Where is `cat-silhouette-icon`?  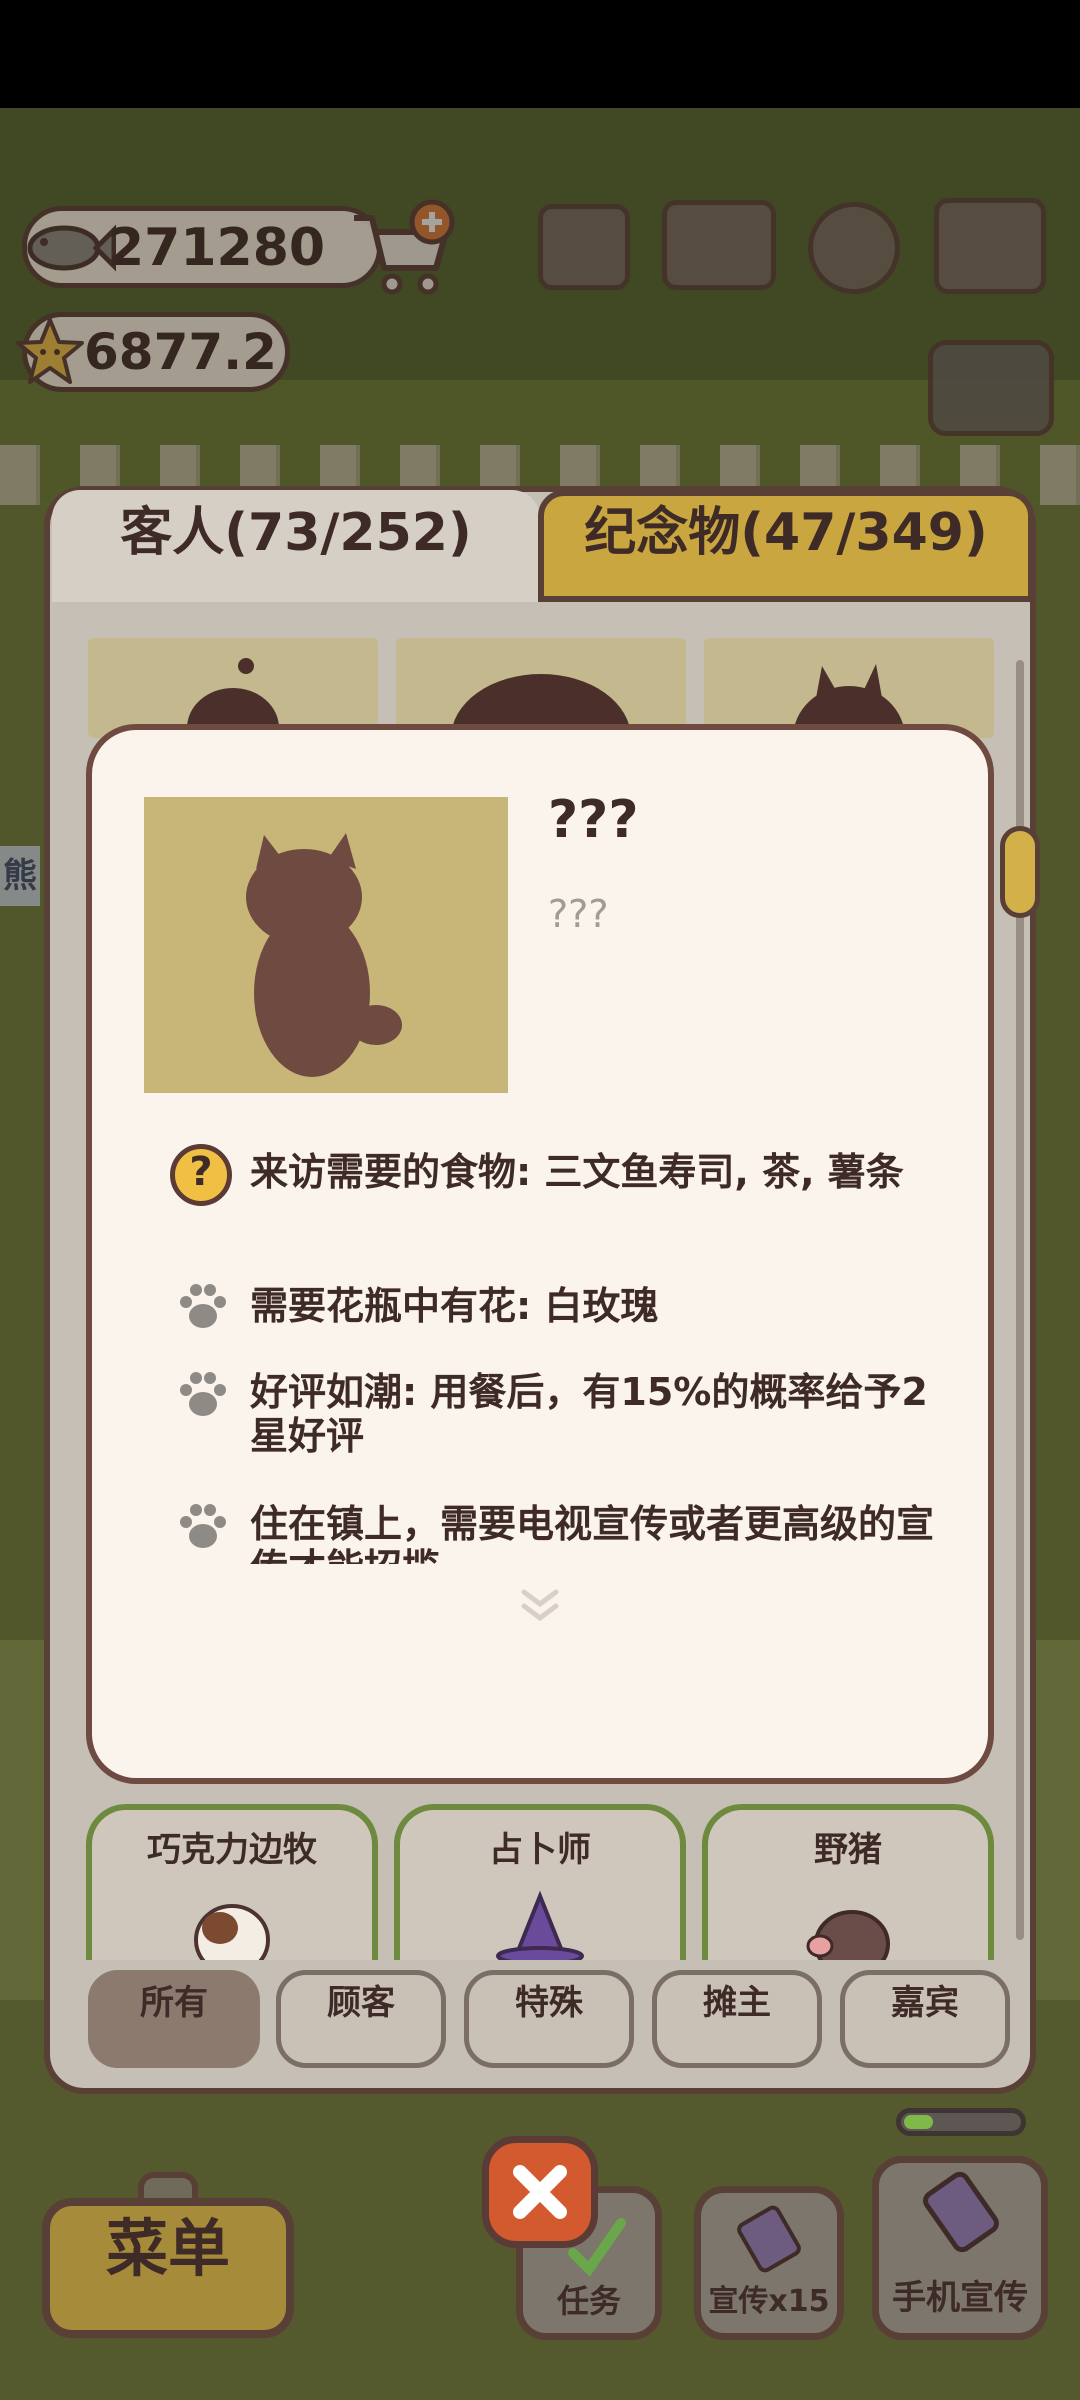 cat-silhouette-icon is located at coordinates (324, 955).